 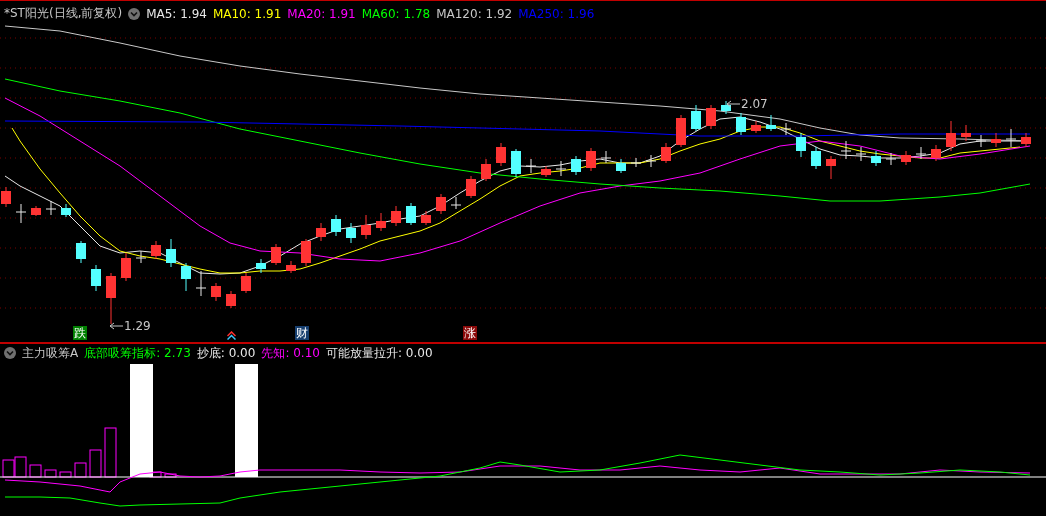 What do you see at coordinates (176, 13) in the screenshot?
I see `indicator-value: MA5: 1.94` at bounding box center [176, 13].